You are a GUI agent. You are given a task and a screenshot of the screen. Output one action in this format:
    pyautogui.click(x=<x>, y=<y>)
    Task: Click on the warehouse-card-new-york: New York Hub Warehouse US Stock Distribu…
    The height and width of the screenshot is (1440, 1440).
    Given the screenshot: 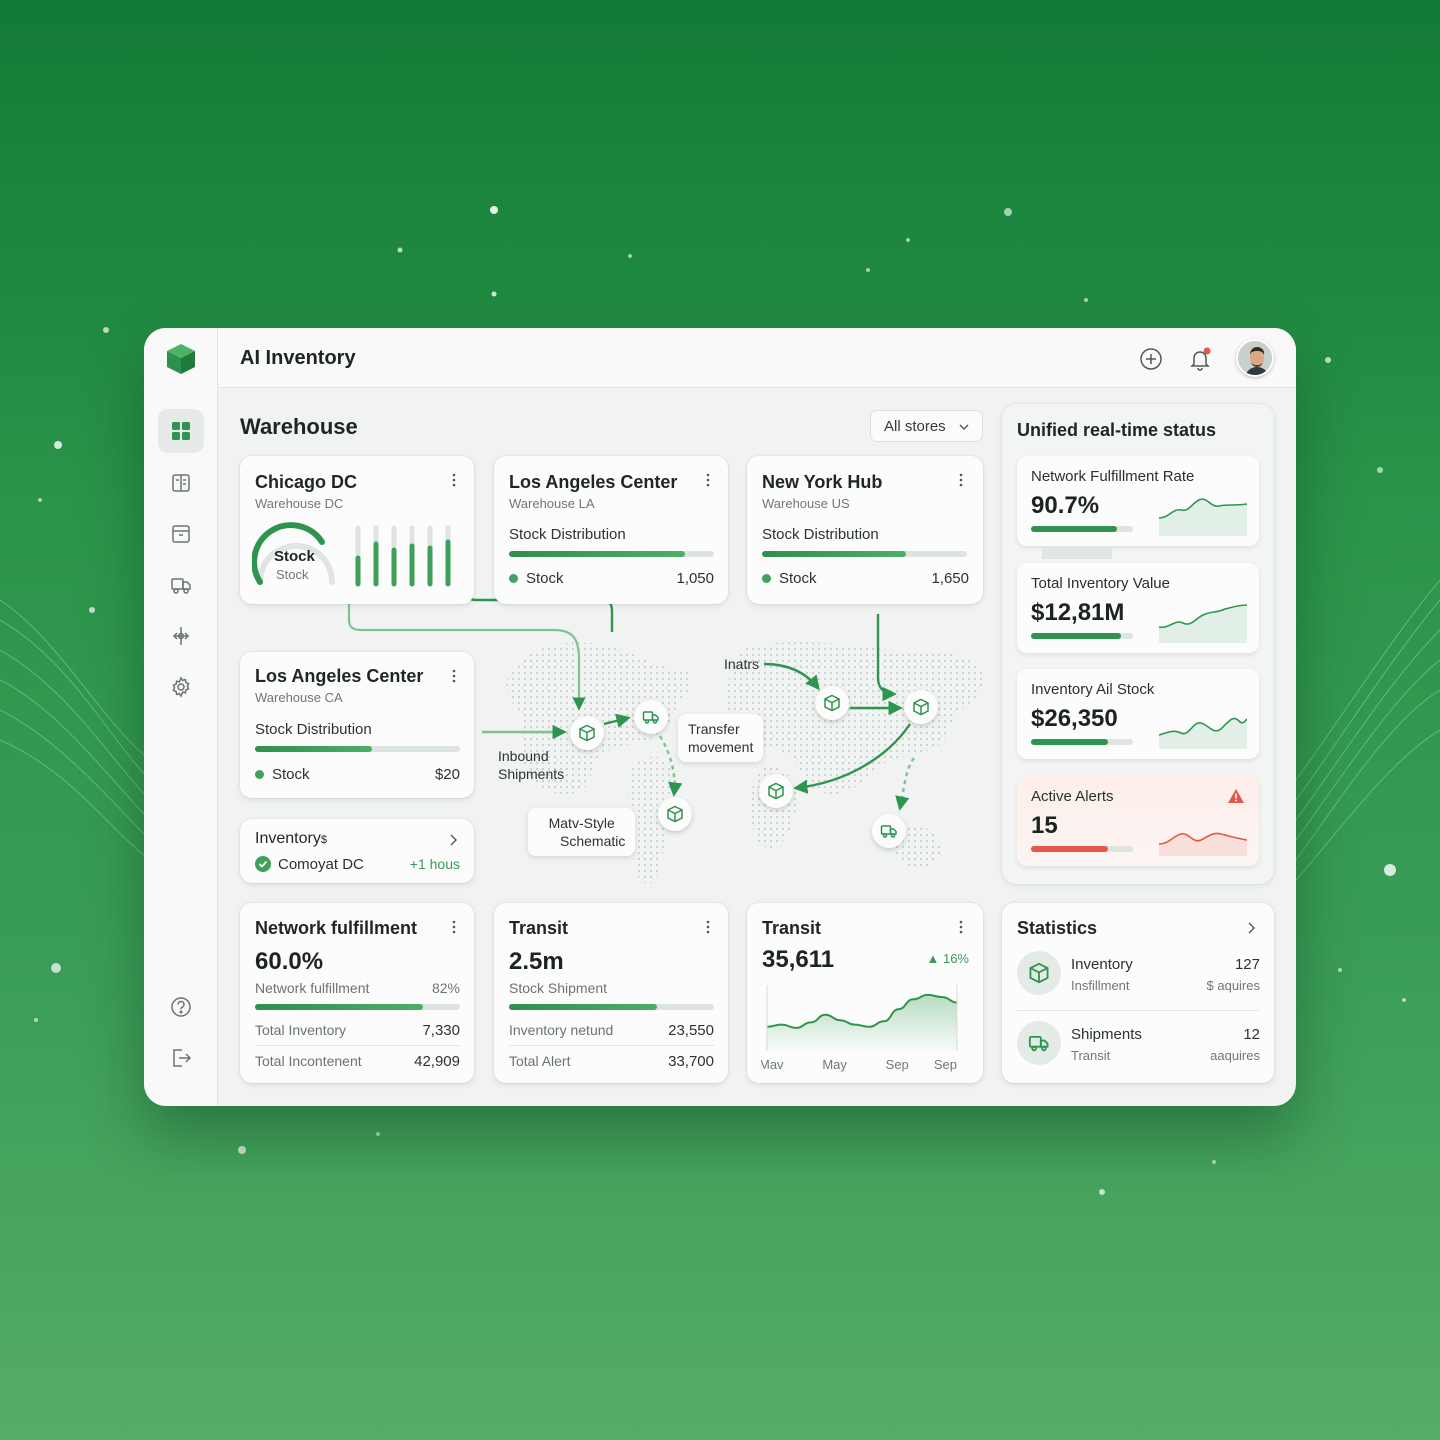 What is the action you would take?
    pyautogui.click(x=865, y=530)
    